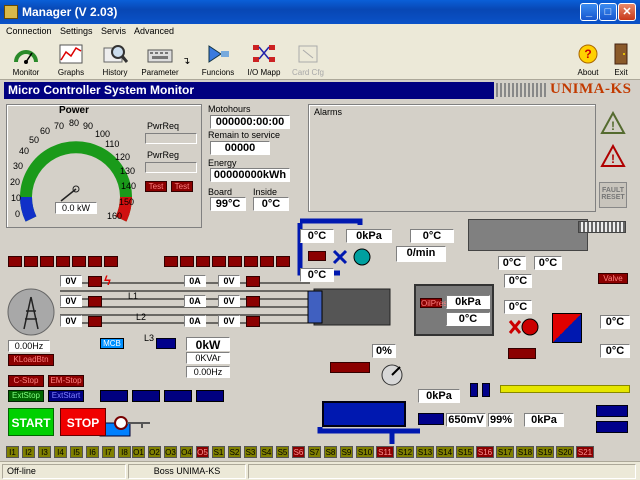 This screenshot has width=640, height=480. Describe the element at coordinates (589, 12) in the screenshot. I see `minimize-button: _` at that location.